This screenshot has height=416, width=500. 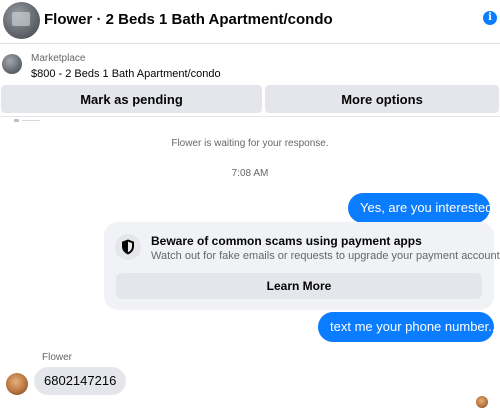 What do you see at coordinates (57, 357) in the screenshot?
I see `sender-name: Flower` at bounding box center [57, 357].